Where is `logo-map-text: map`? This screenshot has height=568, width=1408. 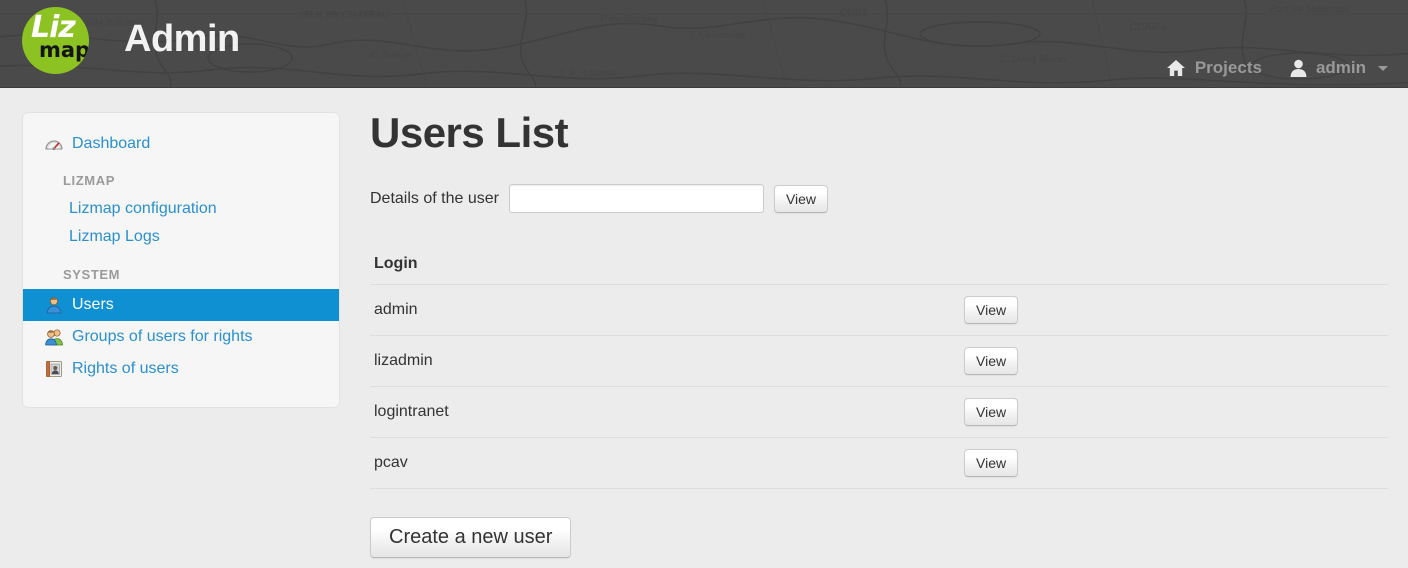 logo-map-text: map is located at coordinates (64, 50).